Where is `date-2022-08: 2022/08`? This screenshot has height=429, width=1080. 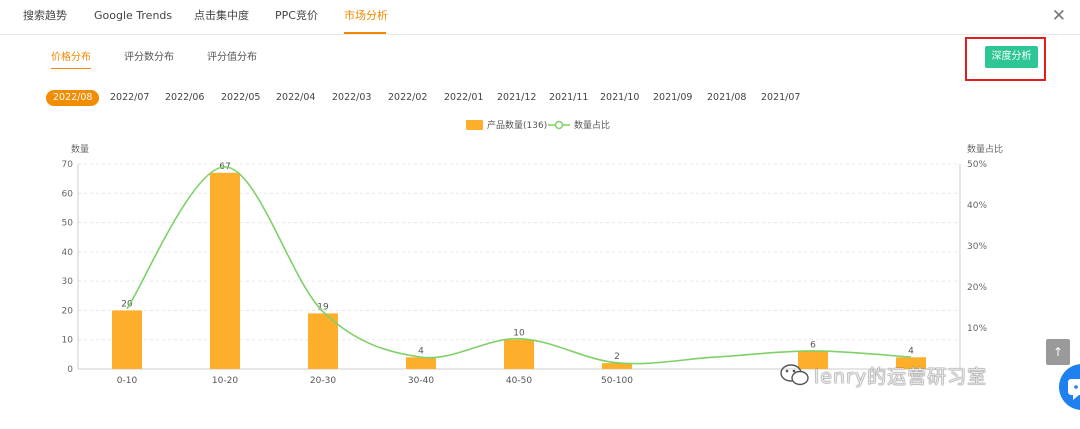 date-2022-08: 2022/08 is located at coordinates (73, 98).